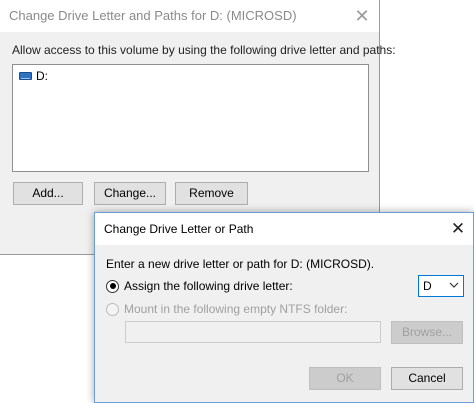 This screenshot has height=403, width=474. What do you see at coordinates (458, 229) in the screenshot?
I see `inner-close-icon: ✕` at bounding box center [458, 229].